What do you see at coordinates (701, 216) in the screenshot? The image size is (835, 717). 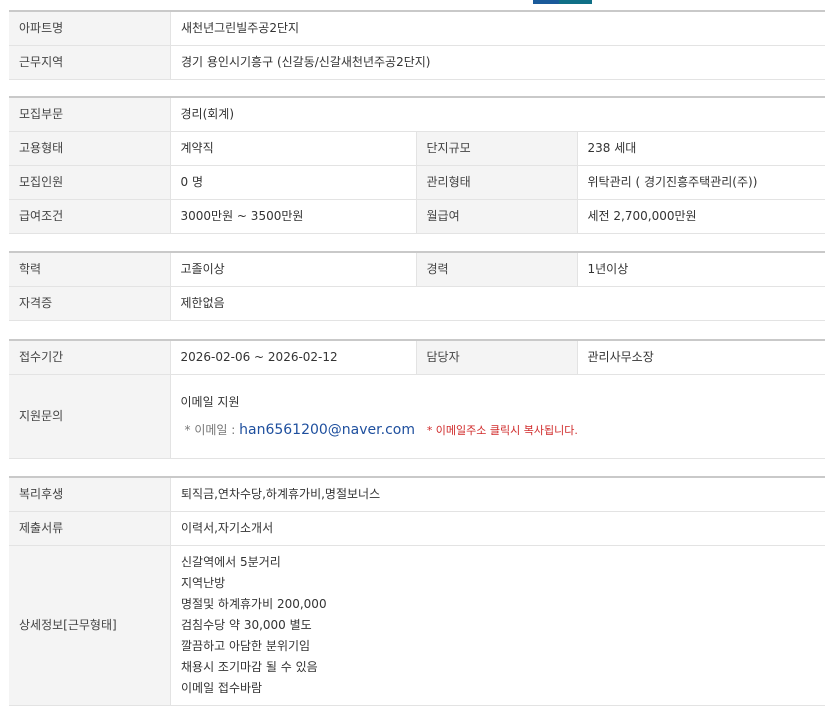 I see `monthly-salary-value: 세전 2,700,000만원` at bounding box center [701, 216].